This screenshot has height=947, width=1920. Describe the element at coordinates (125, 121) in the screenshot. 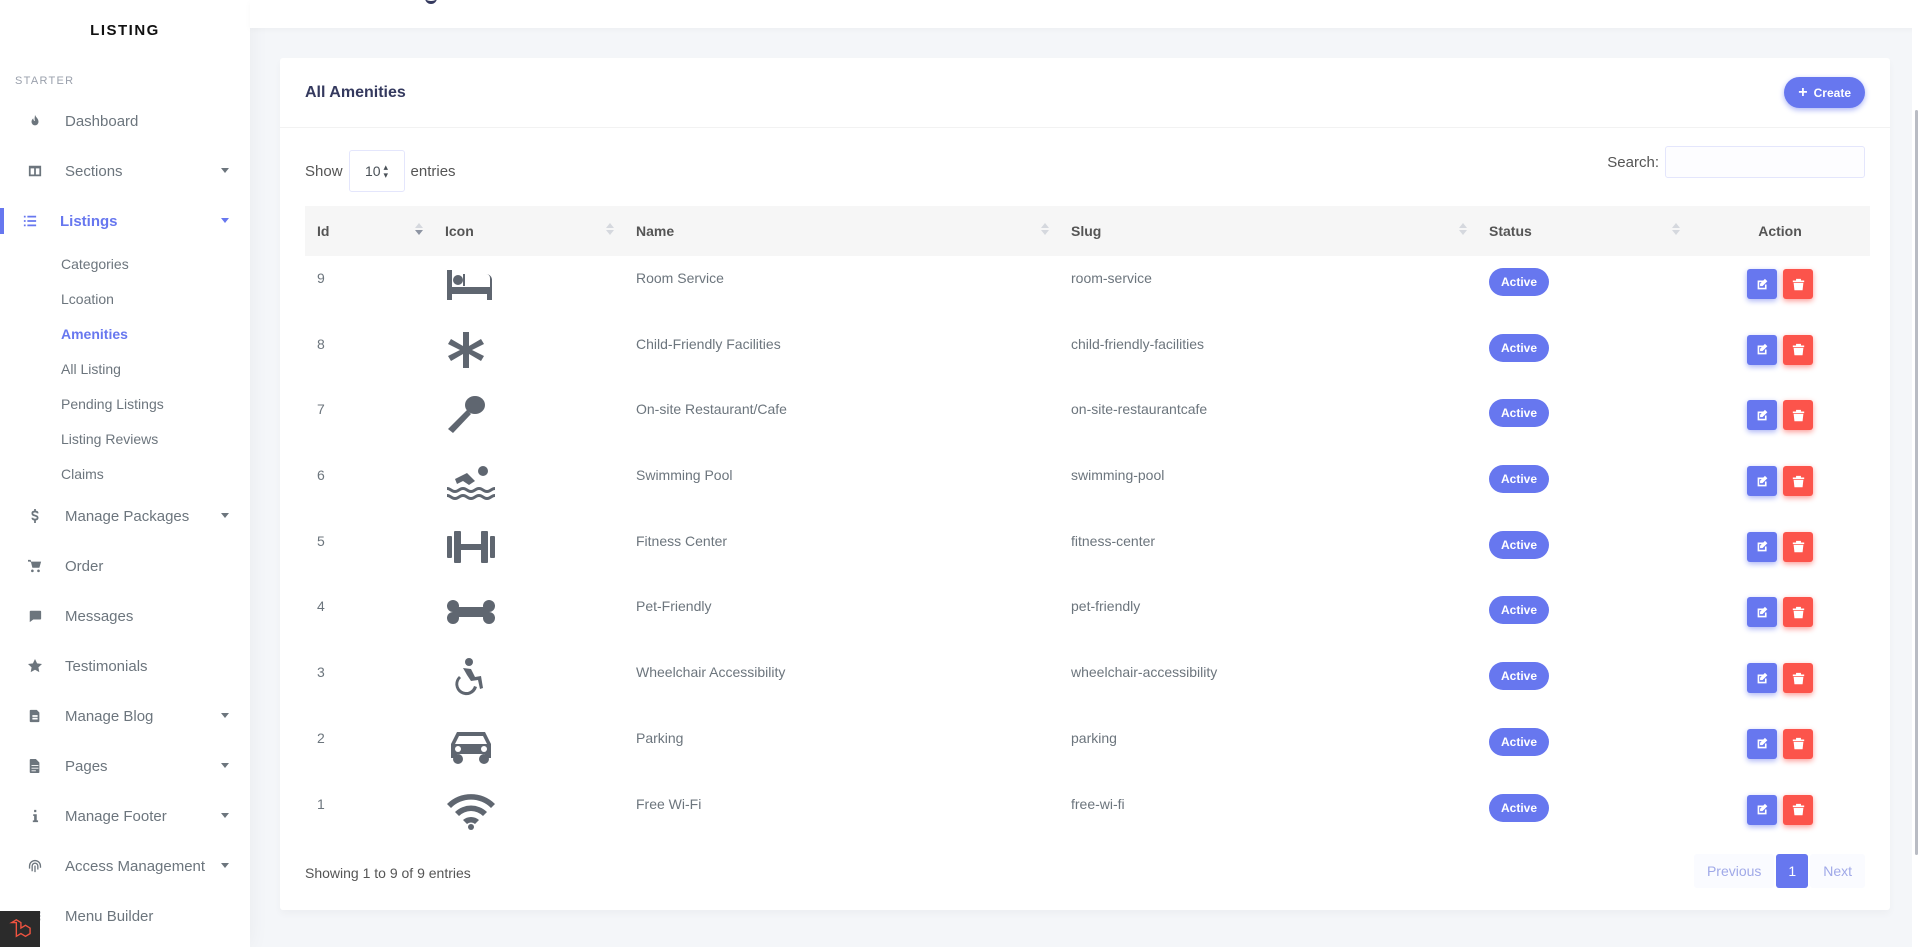

I see `sidebar-item-dashboard: Dashboard` at that location.